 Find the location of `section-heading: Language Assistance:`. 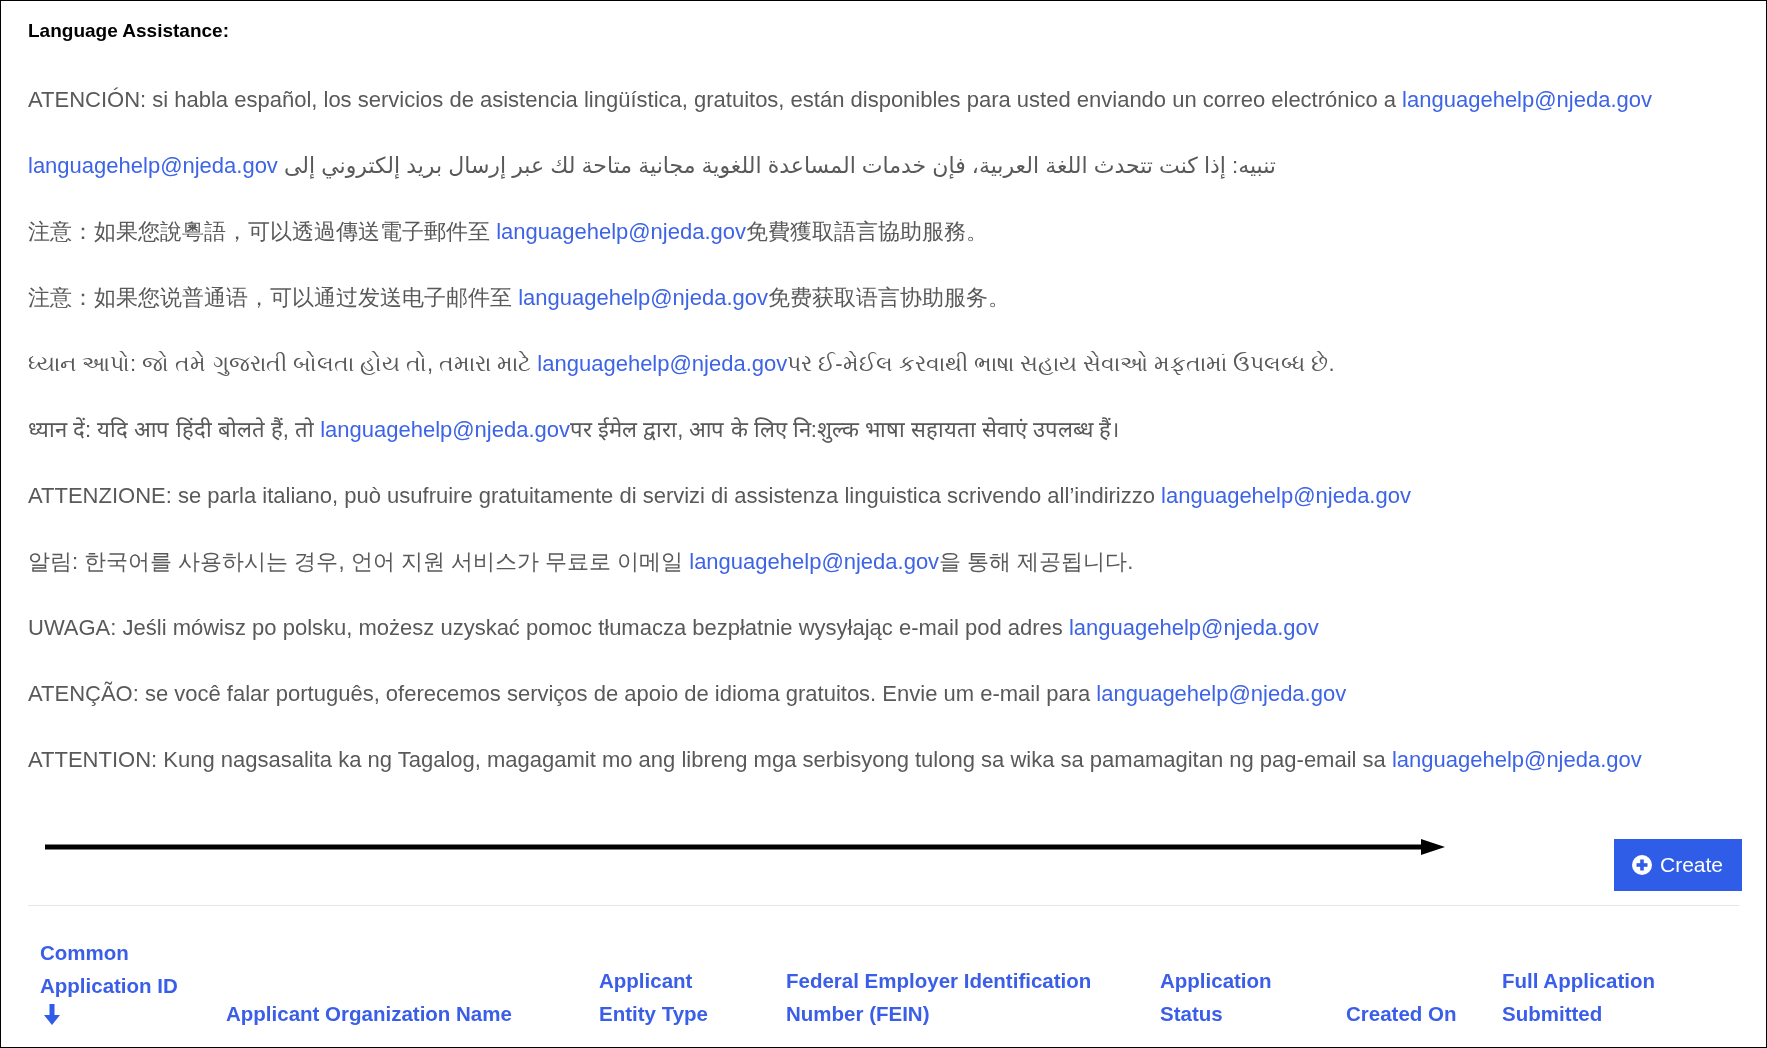

section-heading: Language Assistance: is located at coordinates (129, 31).